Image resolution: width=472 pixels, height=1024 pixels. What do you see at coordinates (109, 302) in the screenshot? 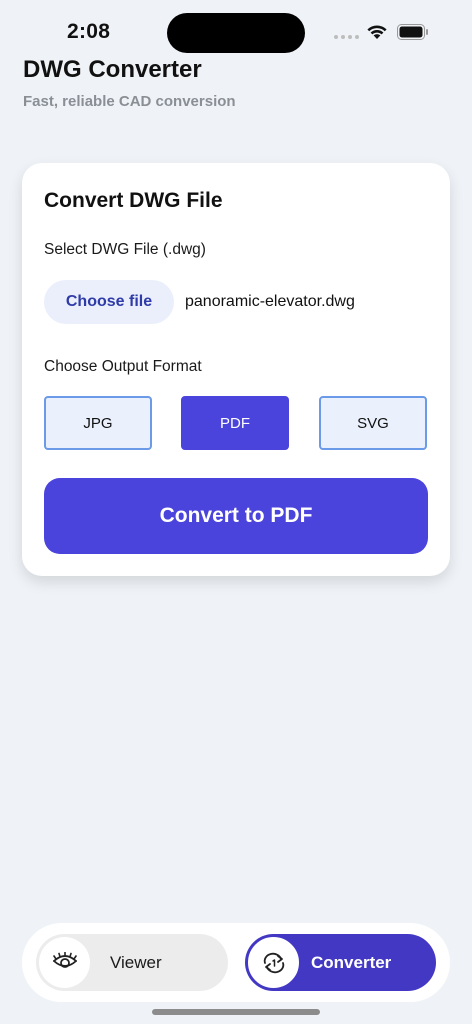
I see `choose-file-button: Choose file` at bounding box center [109, 302].